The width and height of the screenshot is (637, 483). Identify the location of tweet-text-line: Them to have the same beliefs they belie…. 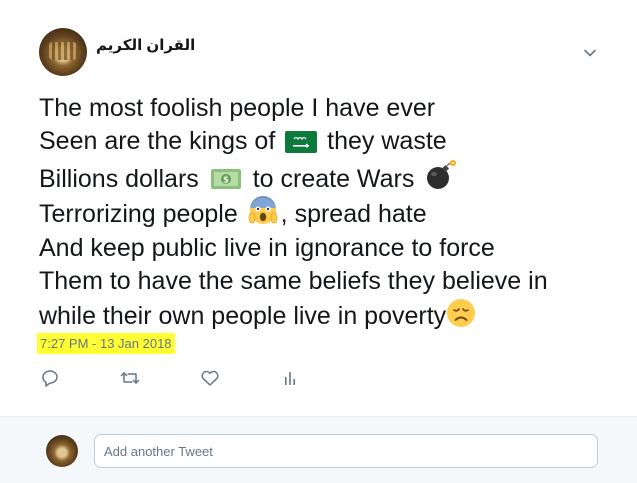
(293, 281).